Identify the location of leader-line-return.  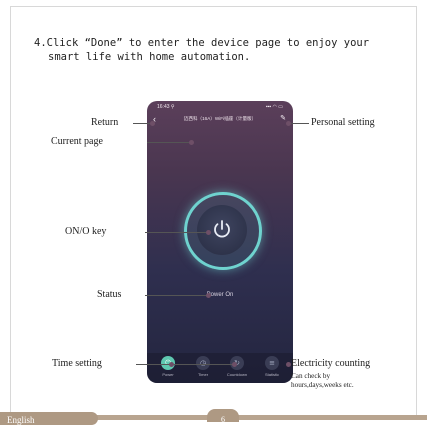
(142, 123).